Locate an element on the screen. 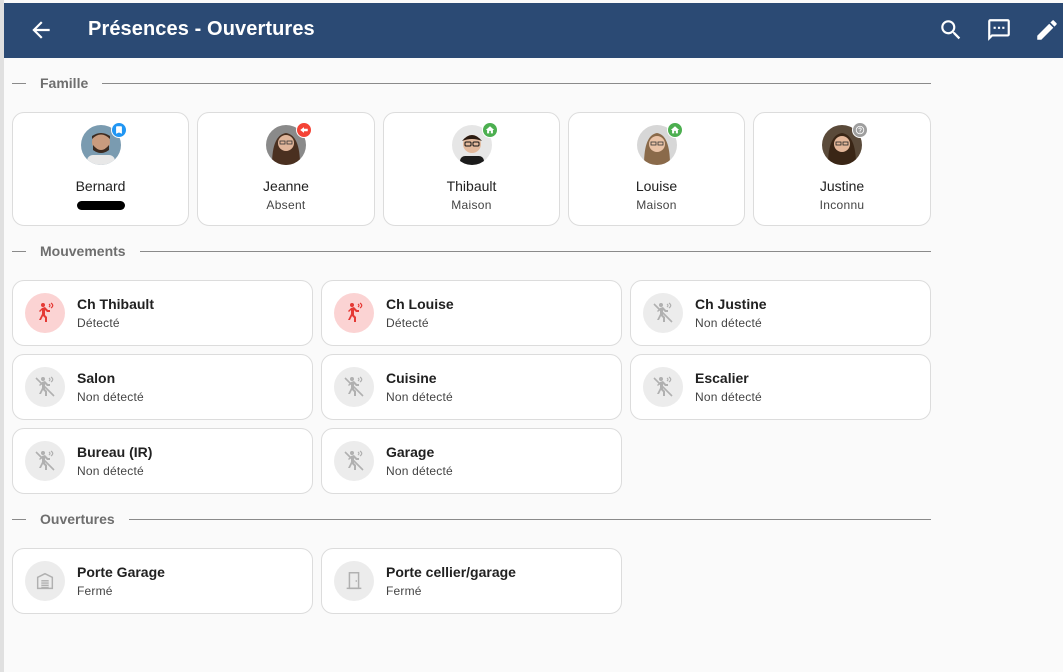  section-famille-label: Famille is located at coordinates (64, 83).